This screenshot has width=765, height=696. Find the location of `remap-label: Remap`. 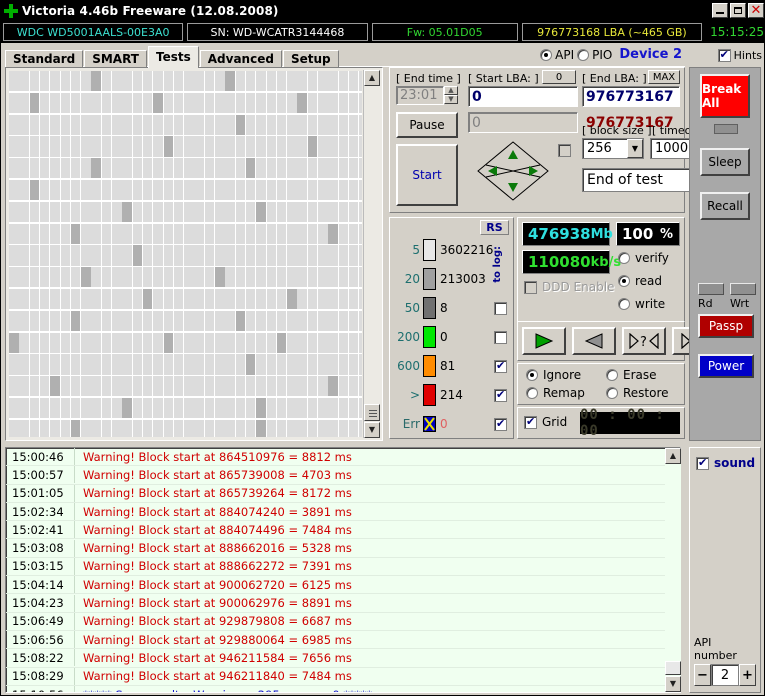

remap-label: Remap is located at coordinates (564, 393).